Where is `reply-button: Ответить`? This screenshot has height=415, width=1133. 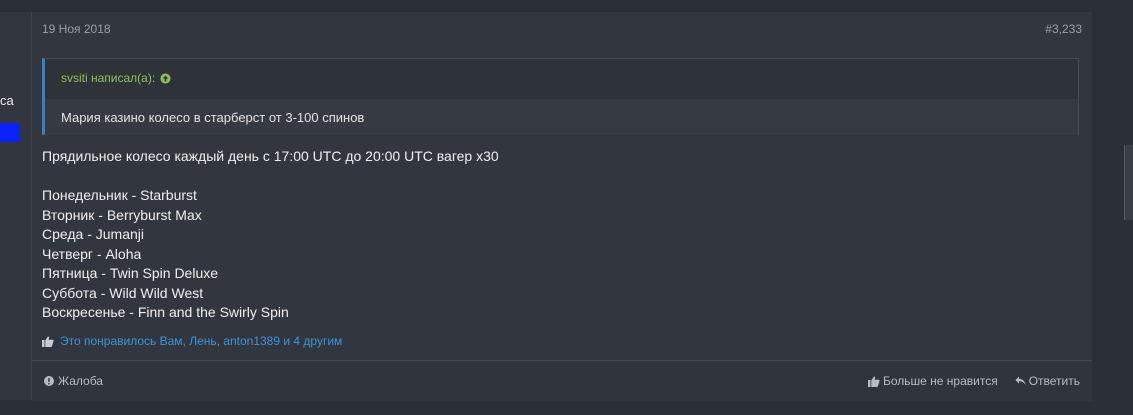
reply-button: Ответить is located at coordinates (1047, 381).